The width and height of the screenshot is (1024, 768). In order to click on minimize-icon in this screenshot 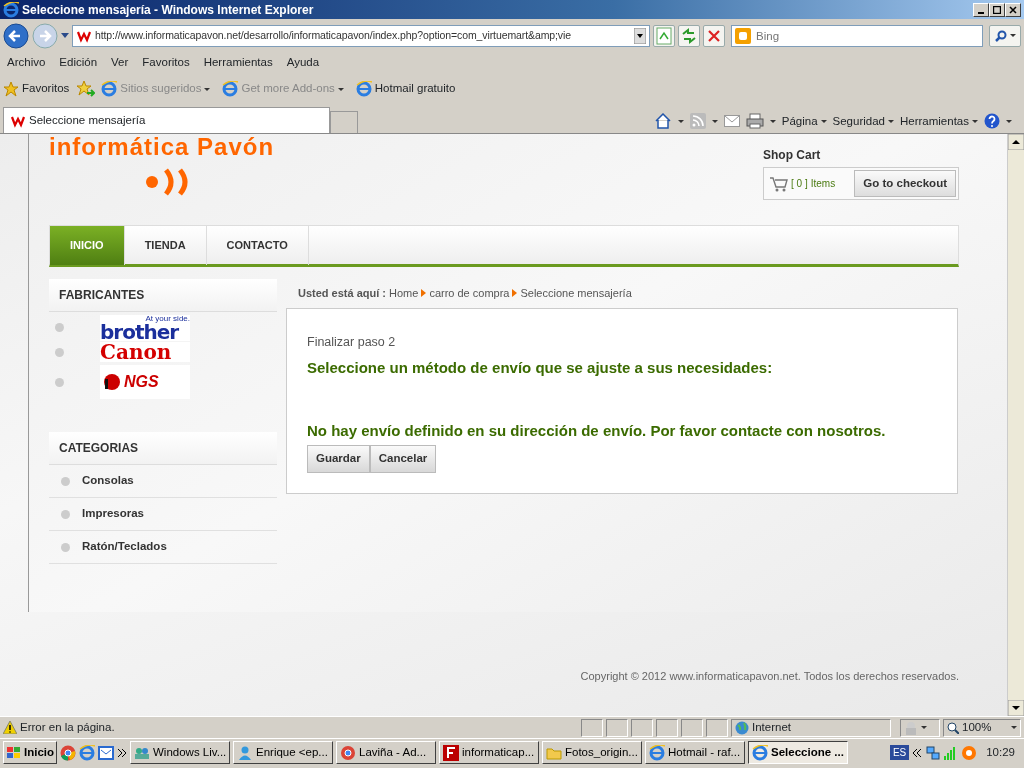, I will do `click(981, 12)`.